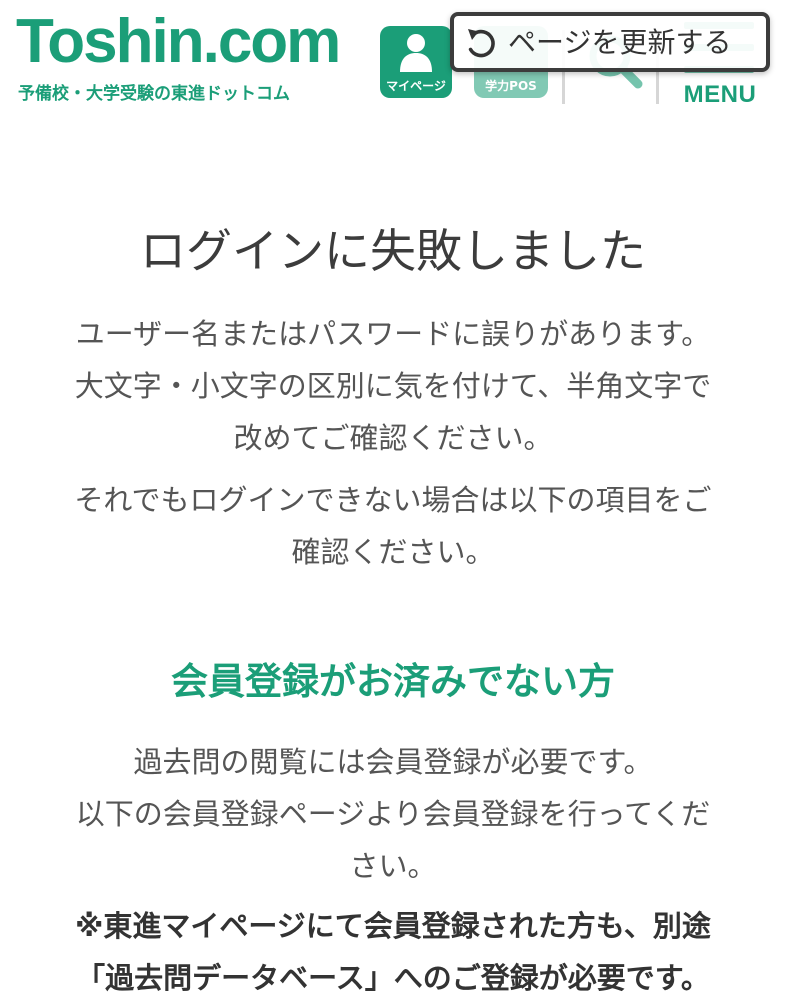 This screenshot has width=786, height=999. I want to click on error-message-line: ユーザー名またはパスワードに誤りがあります。, so click(393, 334).